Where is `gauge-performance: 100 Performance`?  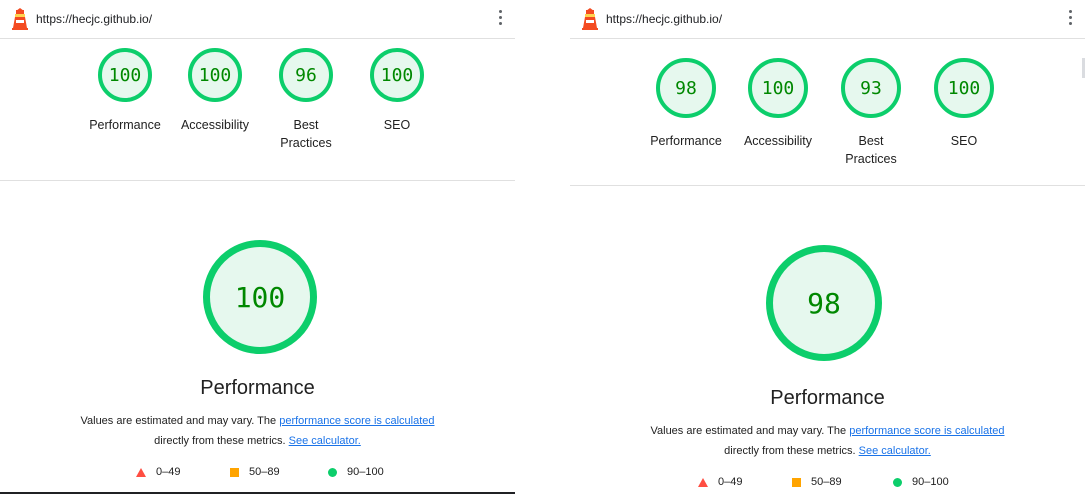
gauge-performance: 100 Performance is located at coordinates (125, 91).